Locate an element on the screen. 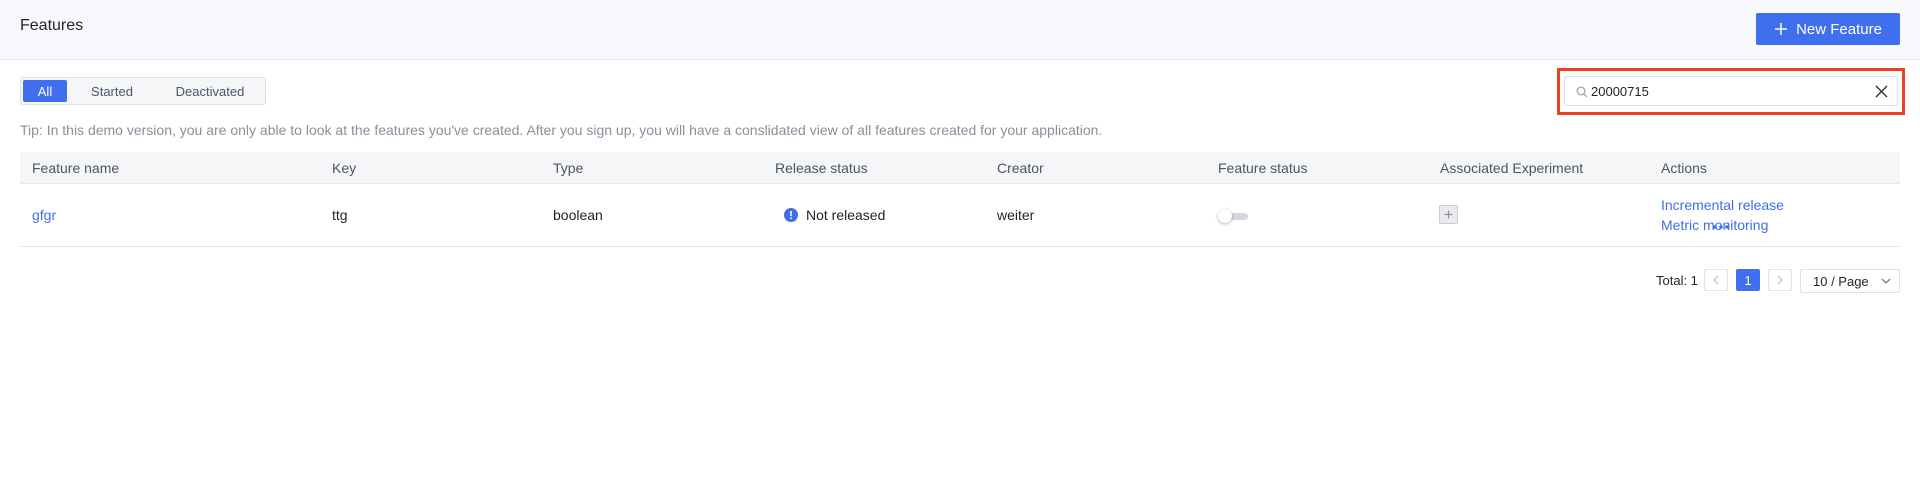  column-key: Key is located at coordinates (344, 168).